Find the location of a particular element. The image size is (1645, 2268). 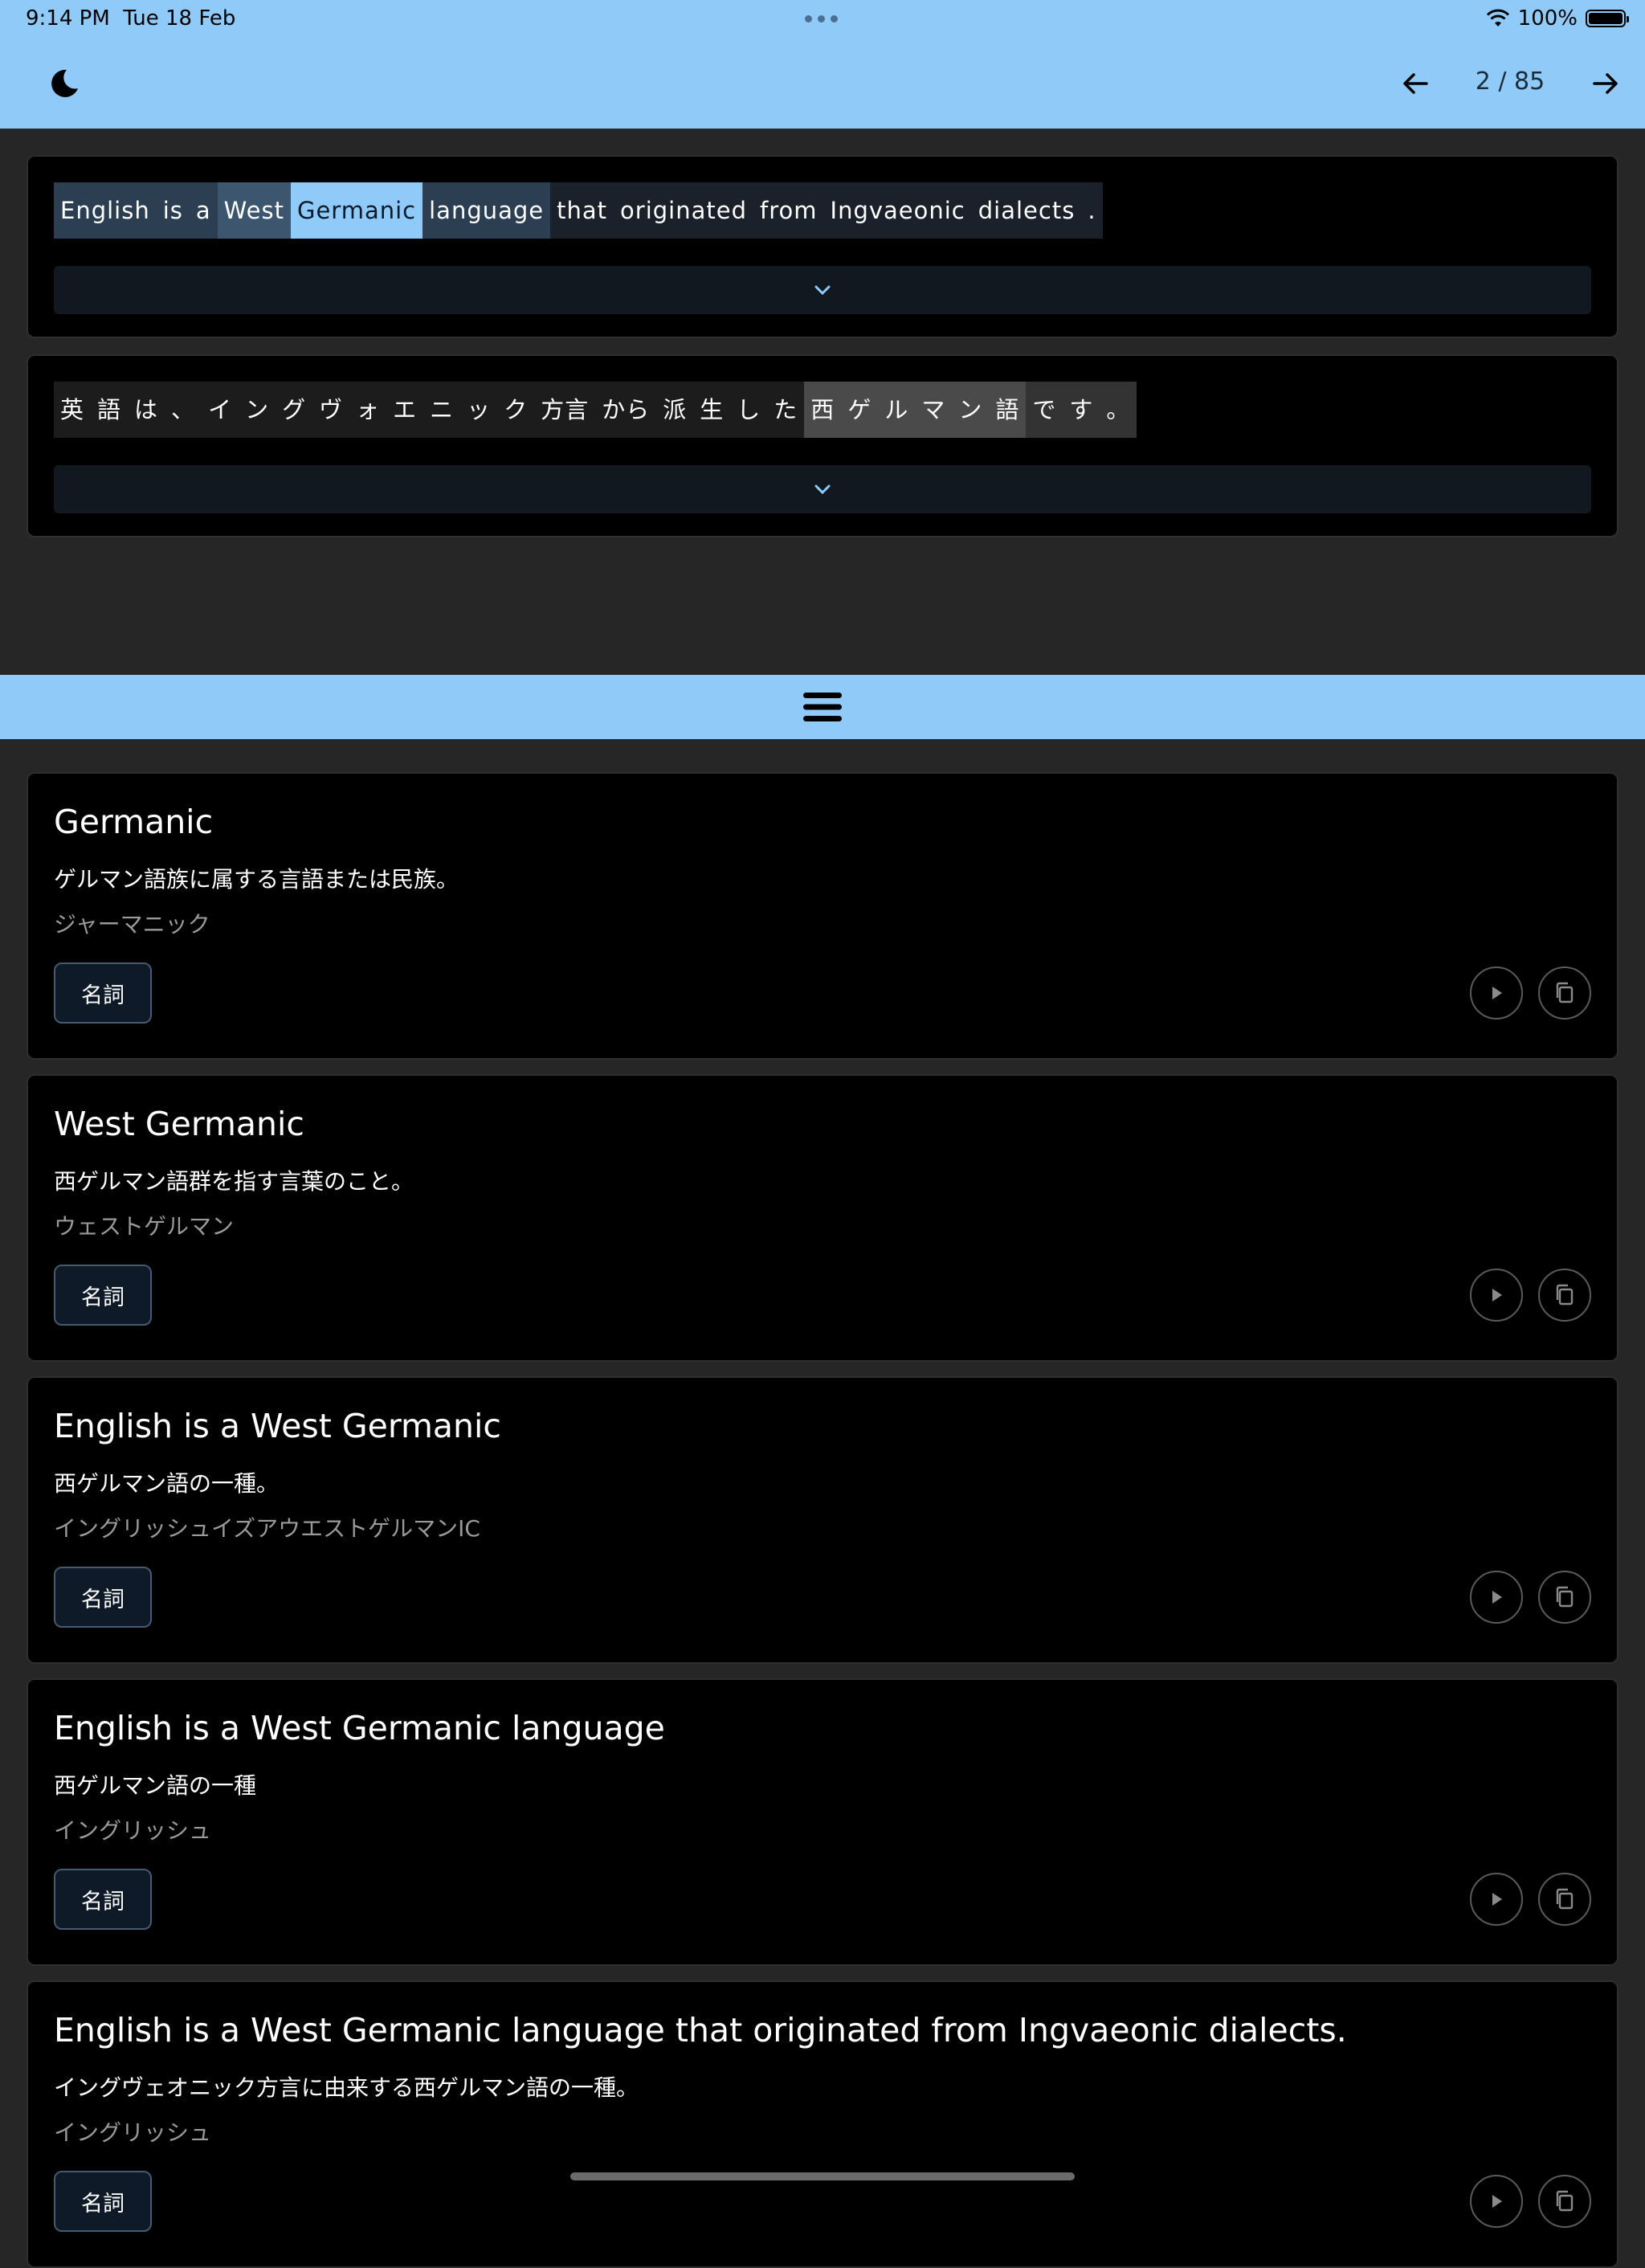

multitasking-dots-icon is located at coordinates (822, 18).